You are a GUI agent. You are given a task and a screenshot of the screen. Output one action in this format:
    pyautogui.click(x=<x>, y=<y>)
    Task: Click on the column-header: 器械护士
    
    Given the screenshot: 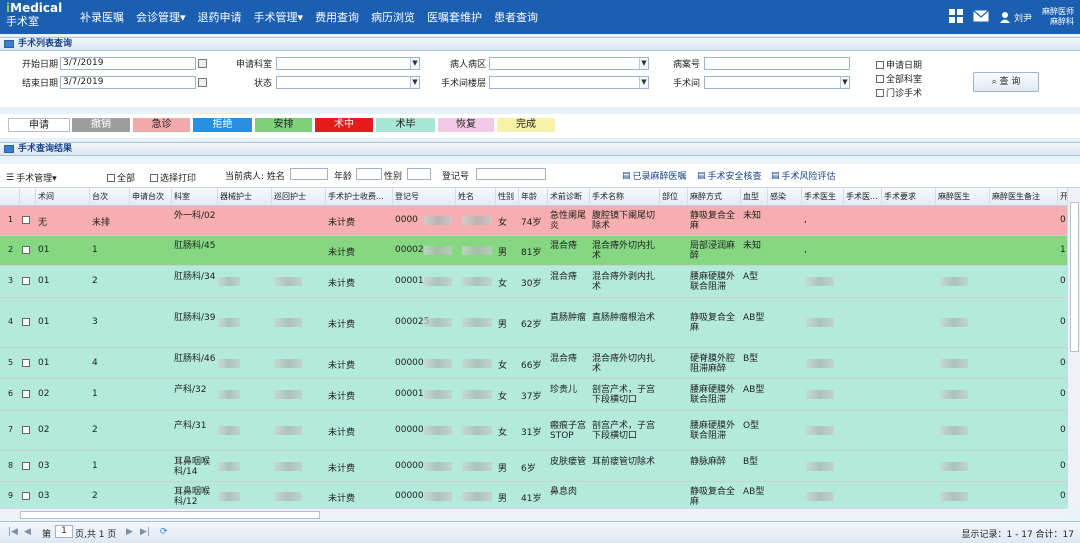 What is the action you would take?
    pyautogui.click(x=245, y=197)
    